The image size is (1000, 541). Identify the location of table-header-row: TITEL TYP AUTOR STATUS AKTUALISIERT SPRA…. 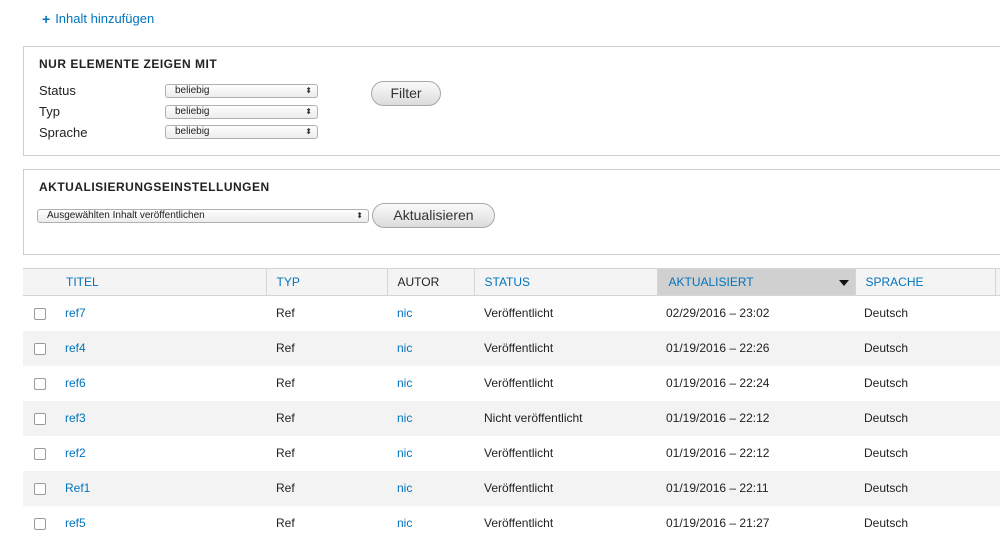
(511, 282).